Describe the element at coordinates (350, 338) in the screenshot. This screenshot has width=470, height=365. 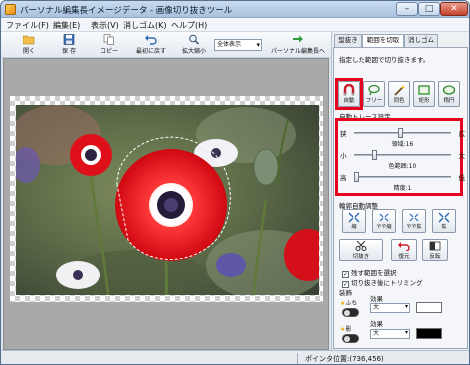
I see `shadow-toggle` at that location.